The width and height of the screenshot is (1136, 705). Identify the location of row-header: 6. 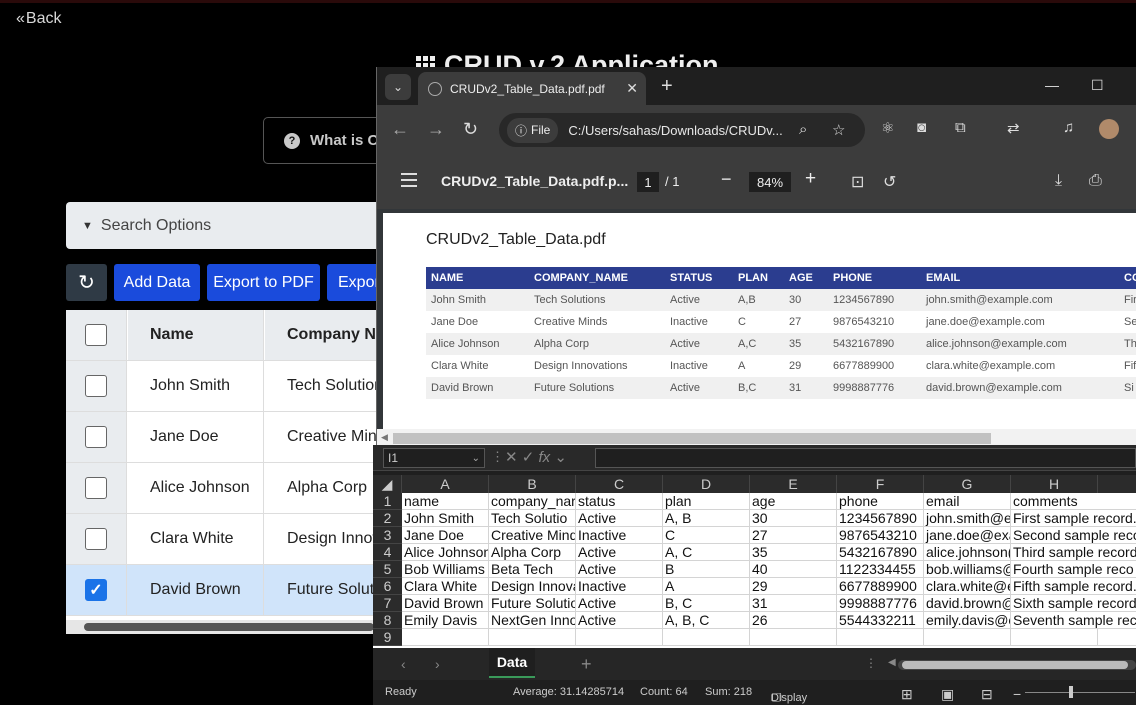
(387, 586).